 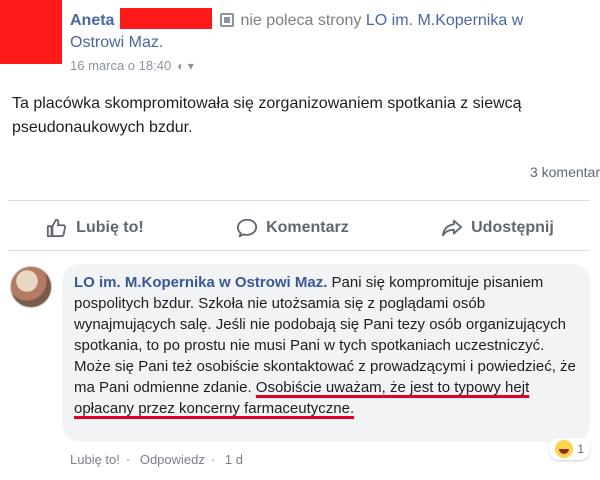 What do you see at coordinates (166, 18) in the screenshot?
I see `redacted-name` at bounding box center [166, 18].